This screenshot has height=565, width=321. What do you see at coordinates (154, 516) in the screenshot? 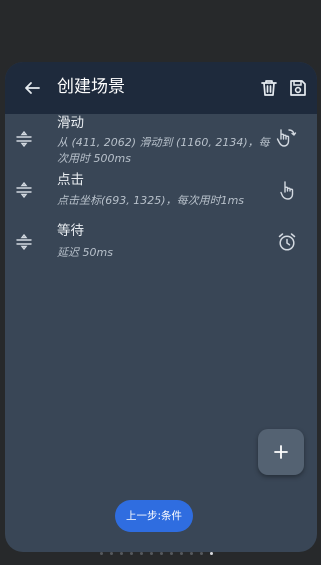
I see `previous-step-button: 上一步:条件` at bounding box center [154, 516].